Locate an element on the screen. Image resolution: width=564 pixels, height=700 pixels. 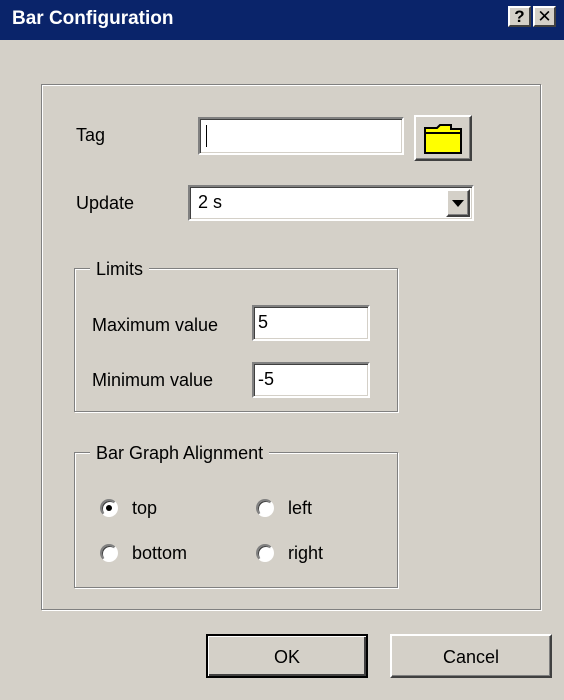
browse-tag-button is located at coordinates (443, 138).